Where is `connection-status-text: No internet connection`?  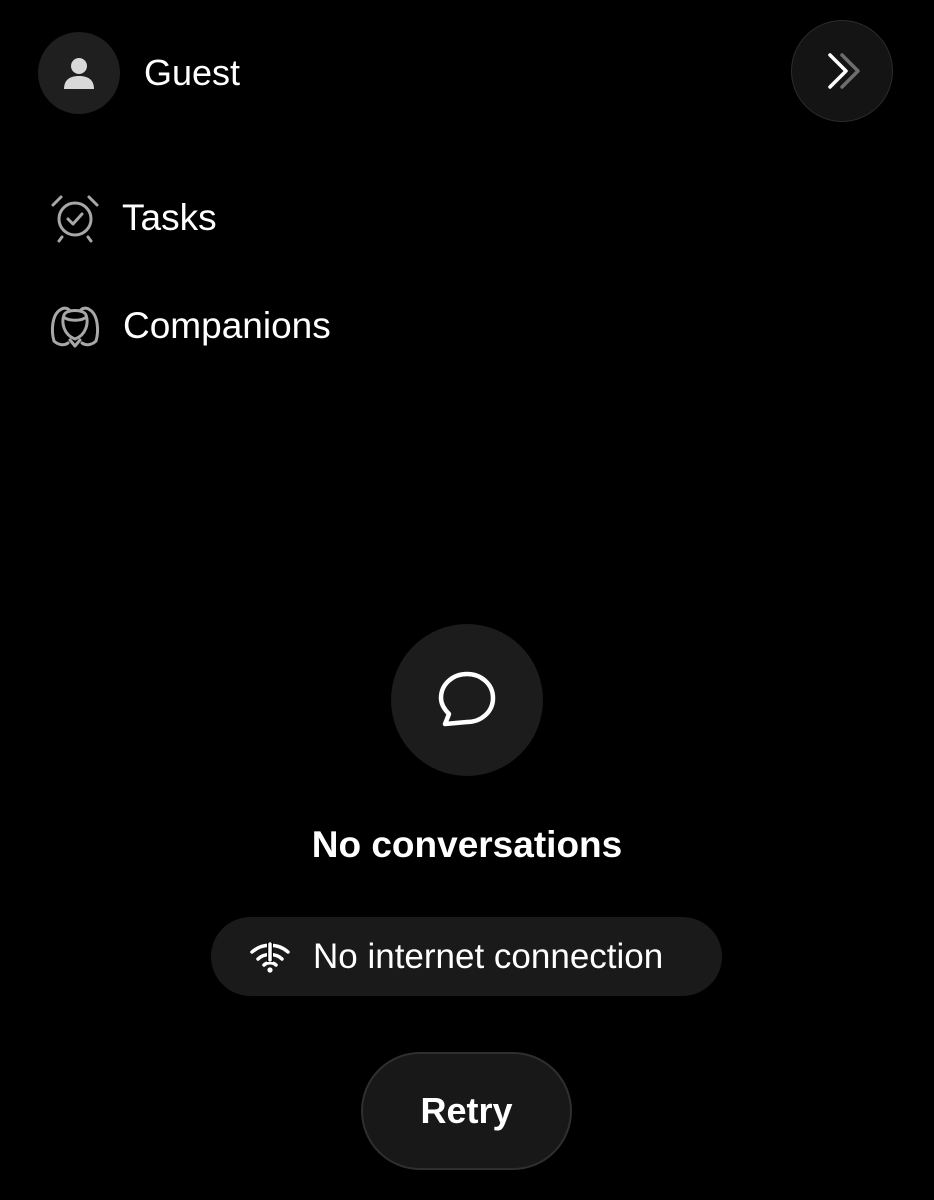 connection-status-text: No internet connection is located at coordinates (488, 956).